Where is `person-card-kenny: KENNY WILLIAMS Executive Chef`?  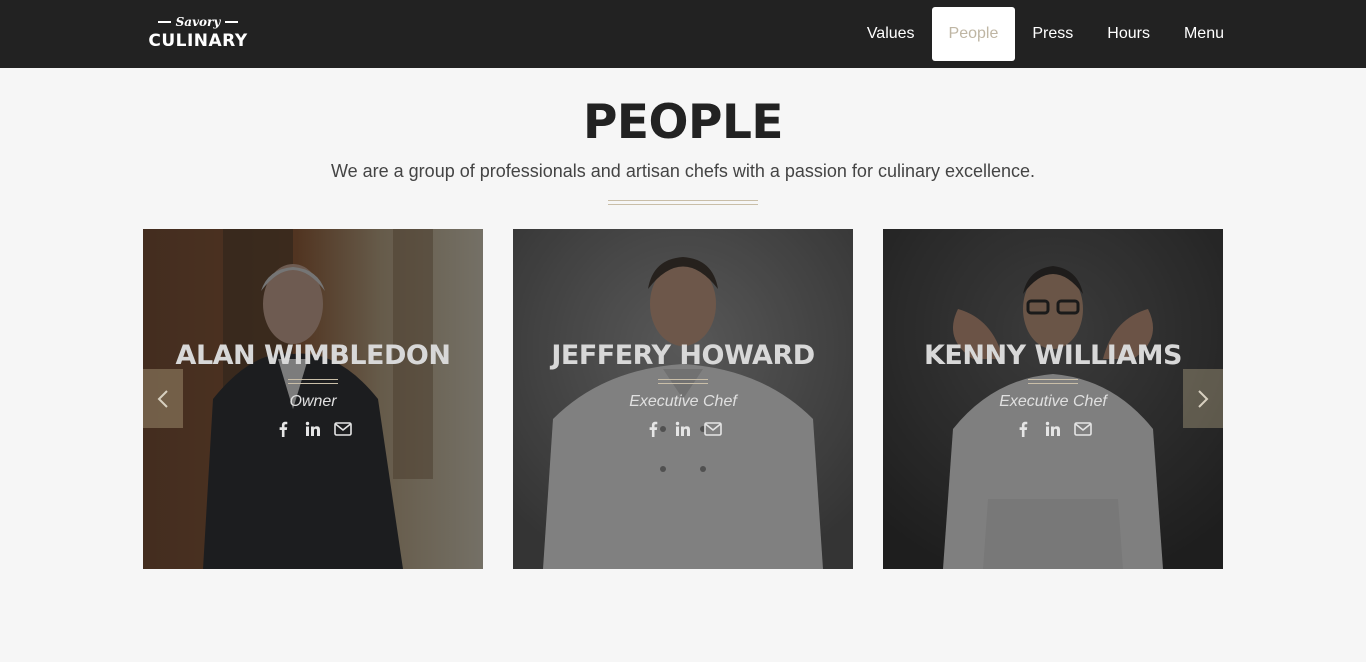
person-card-kenny: KENNY WILLIAMS Executive Chef is located at coordinates (1053, 399).